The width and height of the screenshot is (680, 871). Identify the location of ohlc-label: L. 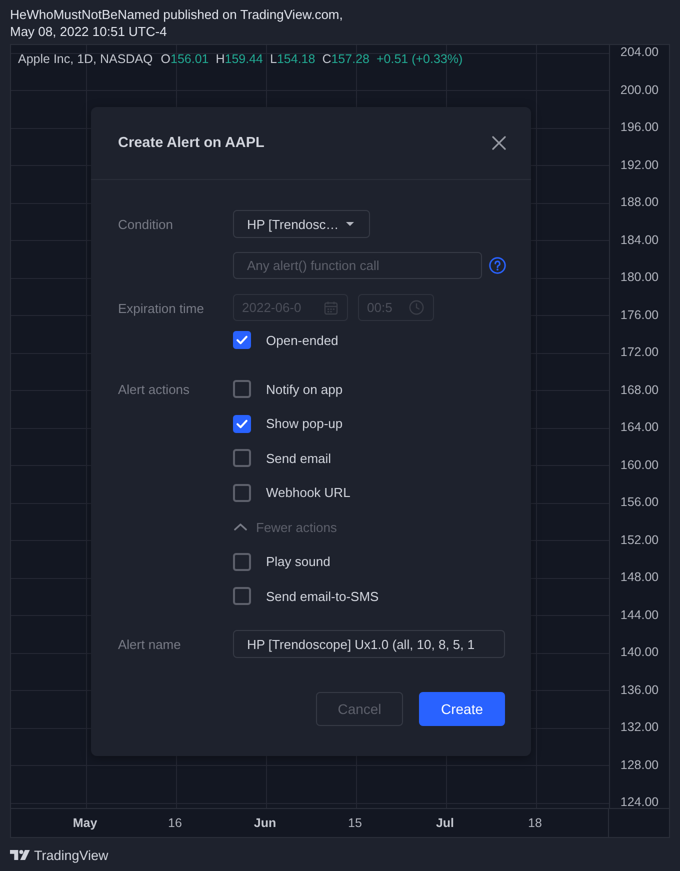
(273, 59).